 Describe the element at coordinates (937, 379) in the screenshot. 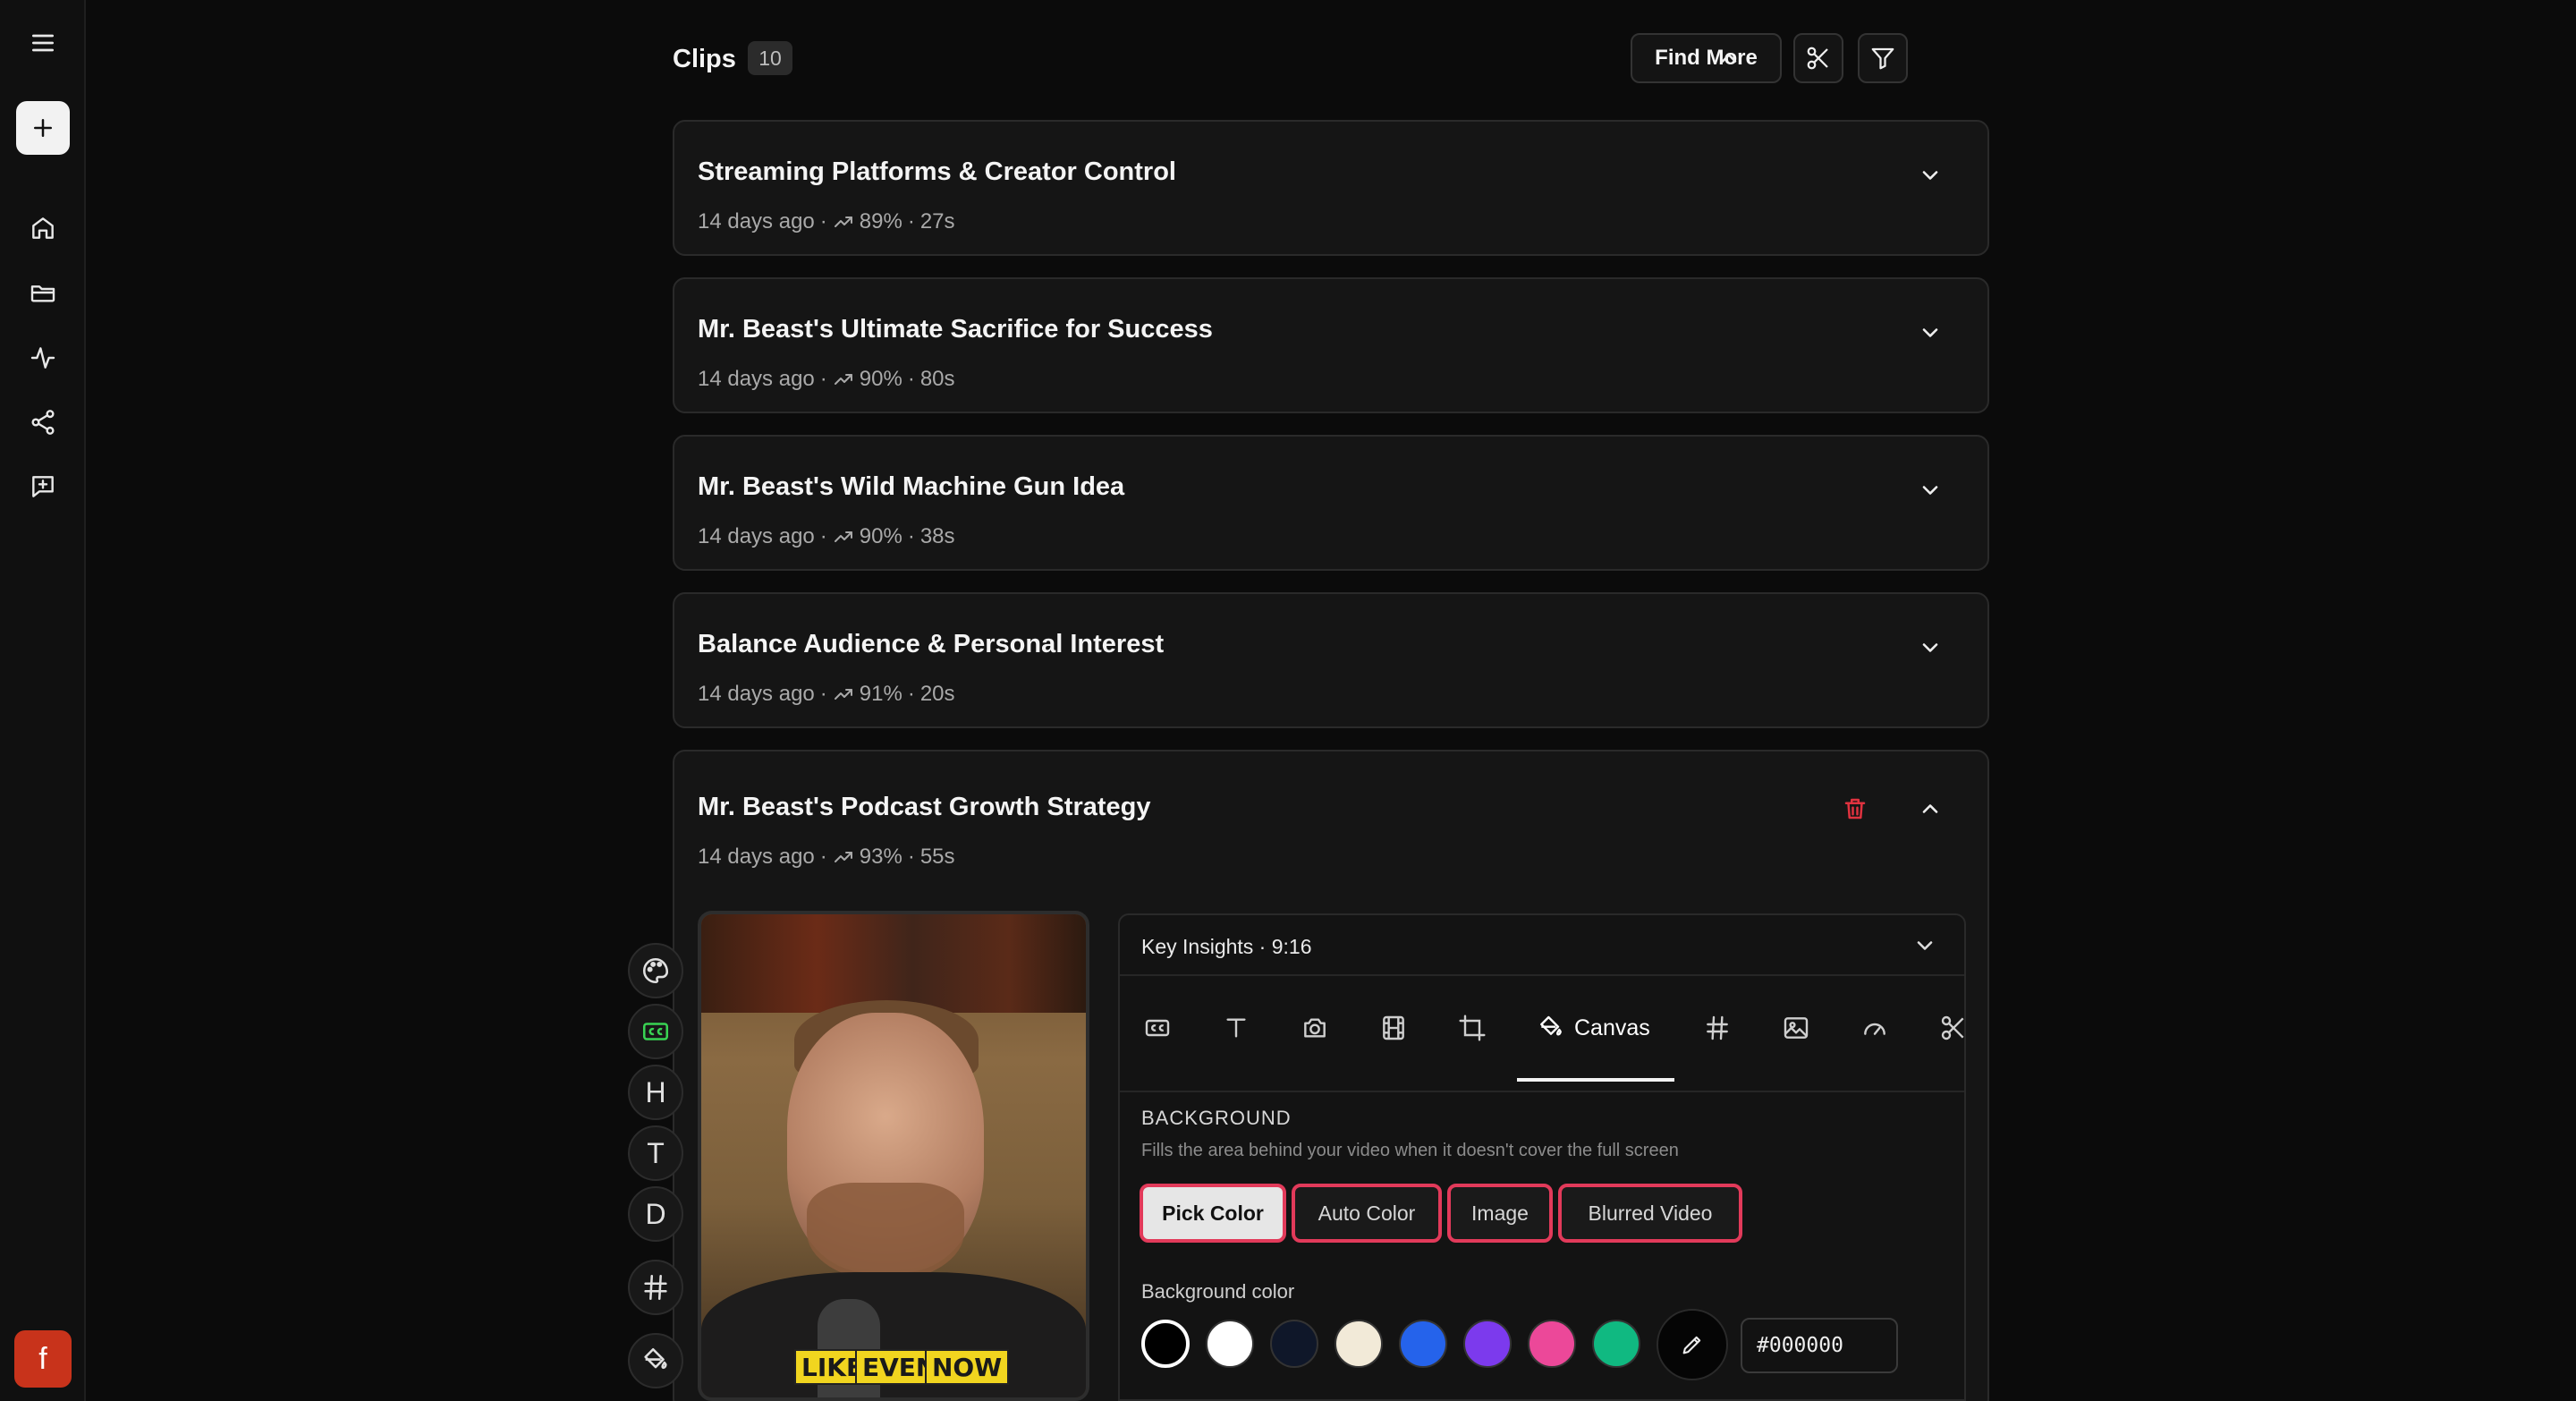

I see `clip-duration: 80s` at that location.